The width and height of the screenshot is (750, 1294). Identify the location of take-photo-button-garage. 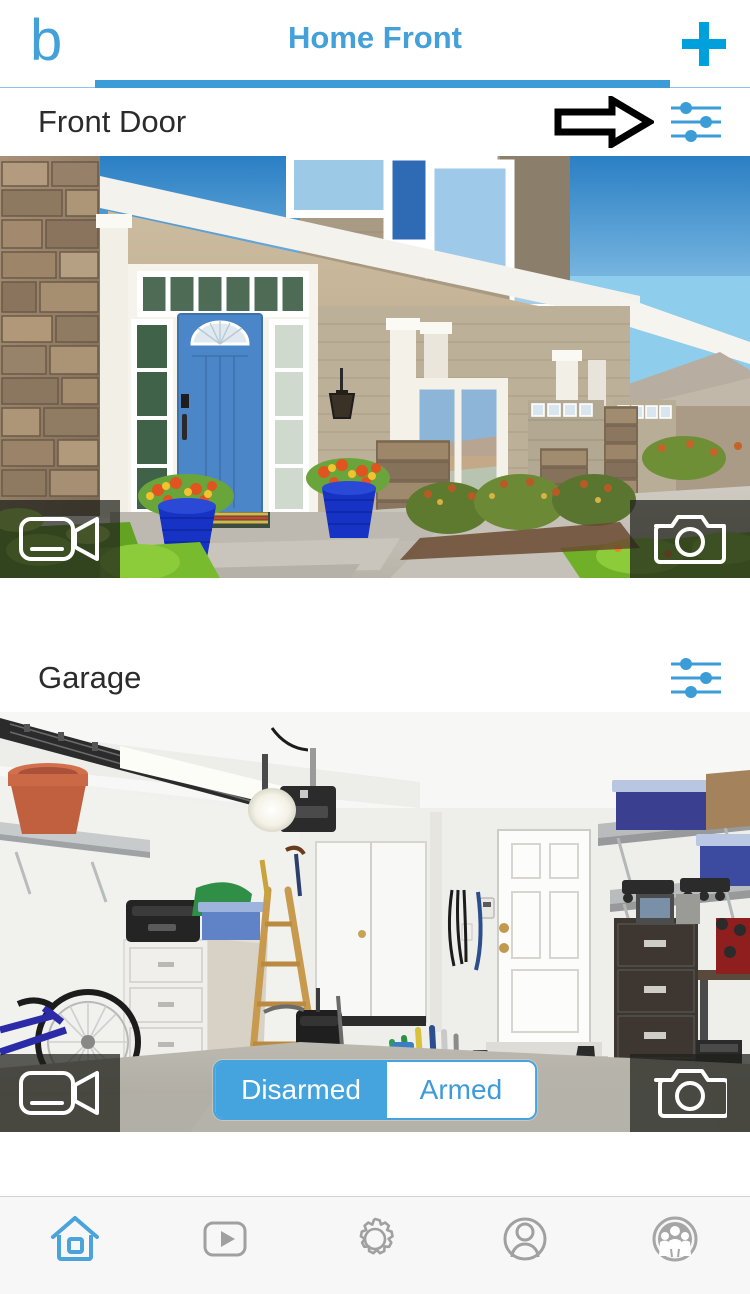
(690, 1093).